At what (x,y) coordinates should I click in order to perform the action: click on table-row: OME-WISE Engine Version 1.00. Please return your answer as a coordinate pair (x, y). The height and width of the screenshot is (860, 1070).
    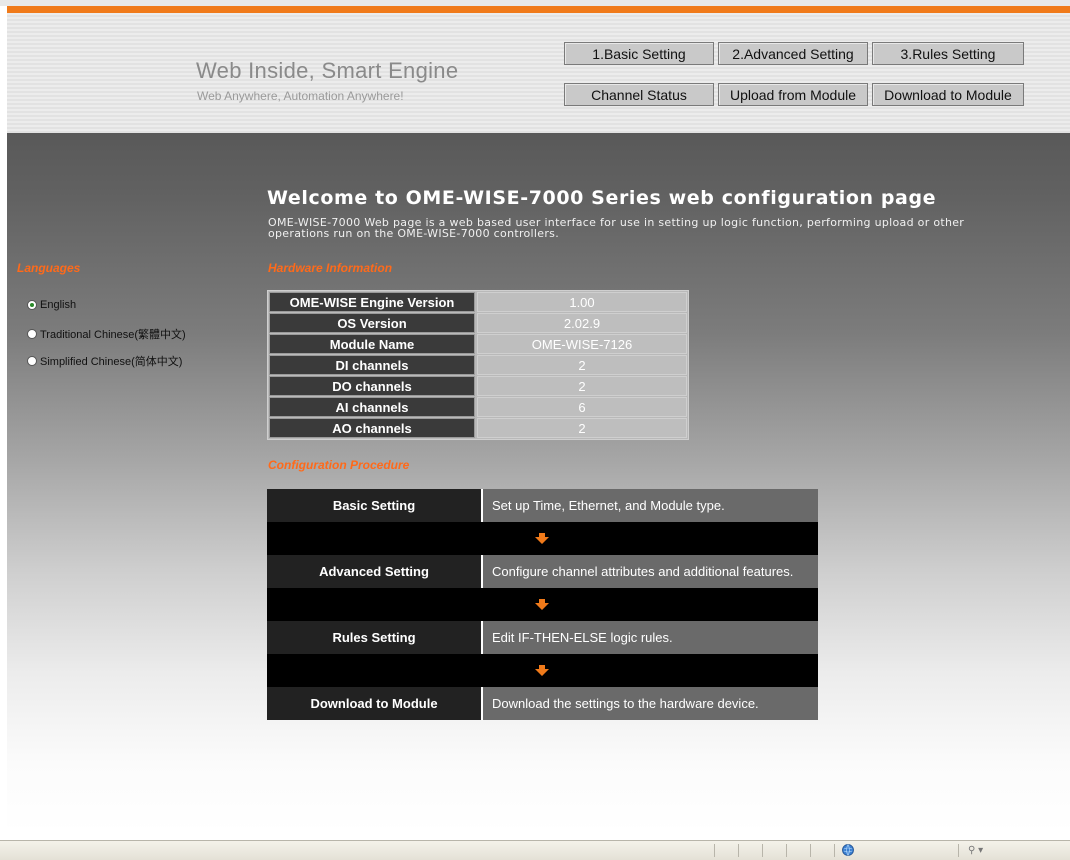
    Looking at the image, I should click on (478, 302).